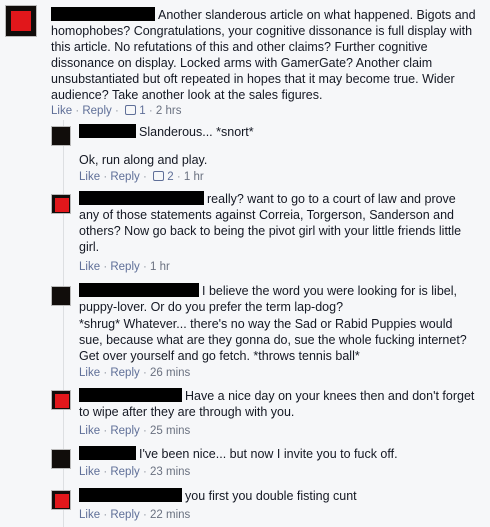  I want to click on timestamp: 2 hrs, so click(169, 111).